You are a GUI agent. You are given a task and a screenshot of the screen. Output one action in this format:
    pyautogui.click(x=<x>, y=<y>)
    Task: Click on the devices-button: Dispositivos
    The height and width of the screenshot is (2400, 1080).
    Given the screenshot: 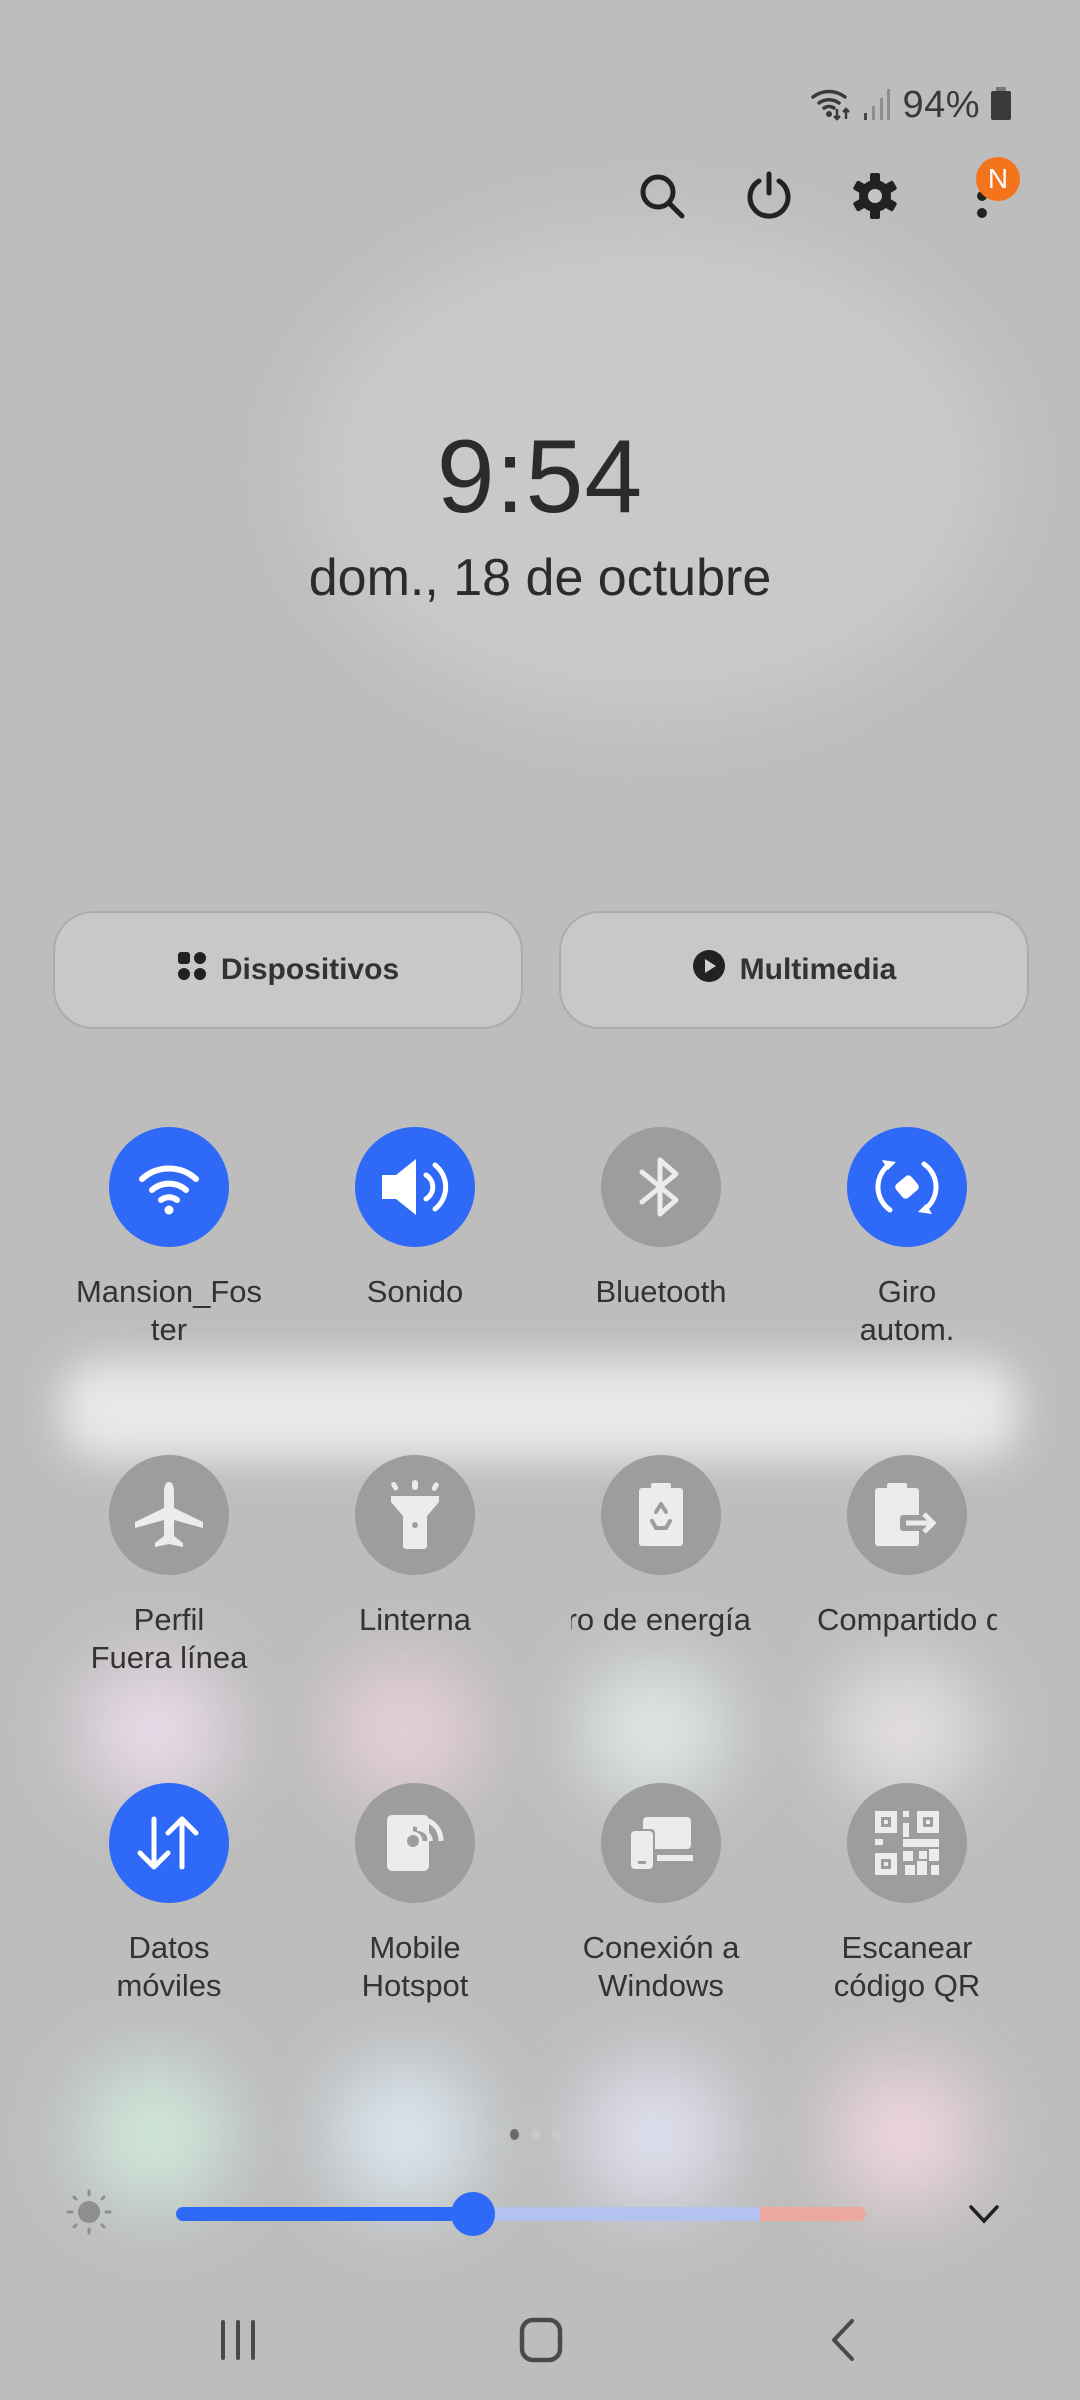 What is the action you would take?
    pyautogui.click(x=288, y=970)
    